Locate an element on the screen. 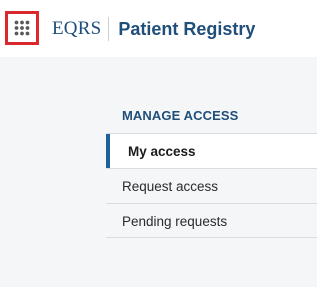  brand-short-name: EQRS is located at coordinates (77, 28).